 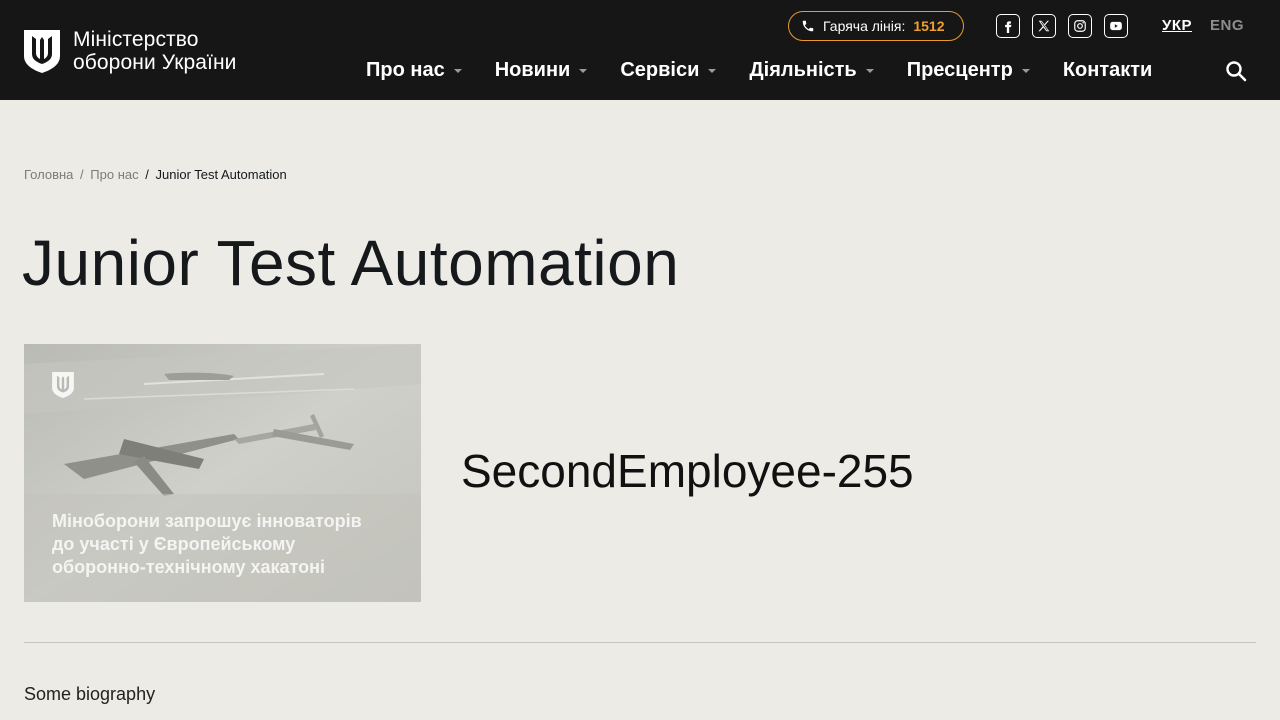 I want to click on nav-item-label: Пресцентр, so click(x=959, y=70).